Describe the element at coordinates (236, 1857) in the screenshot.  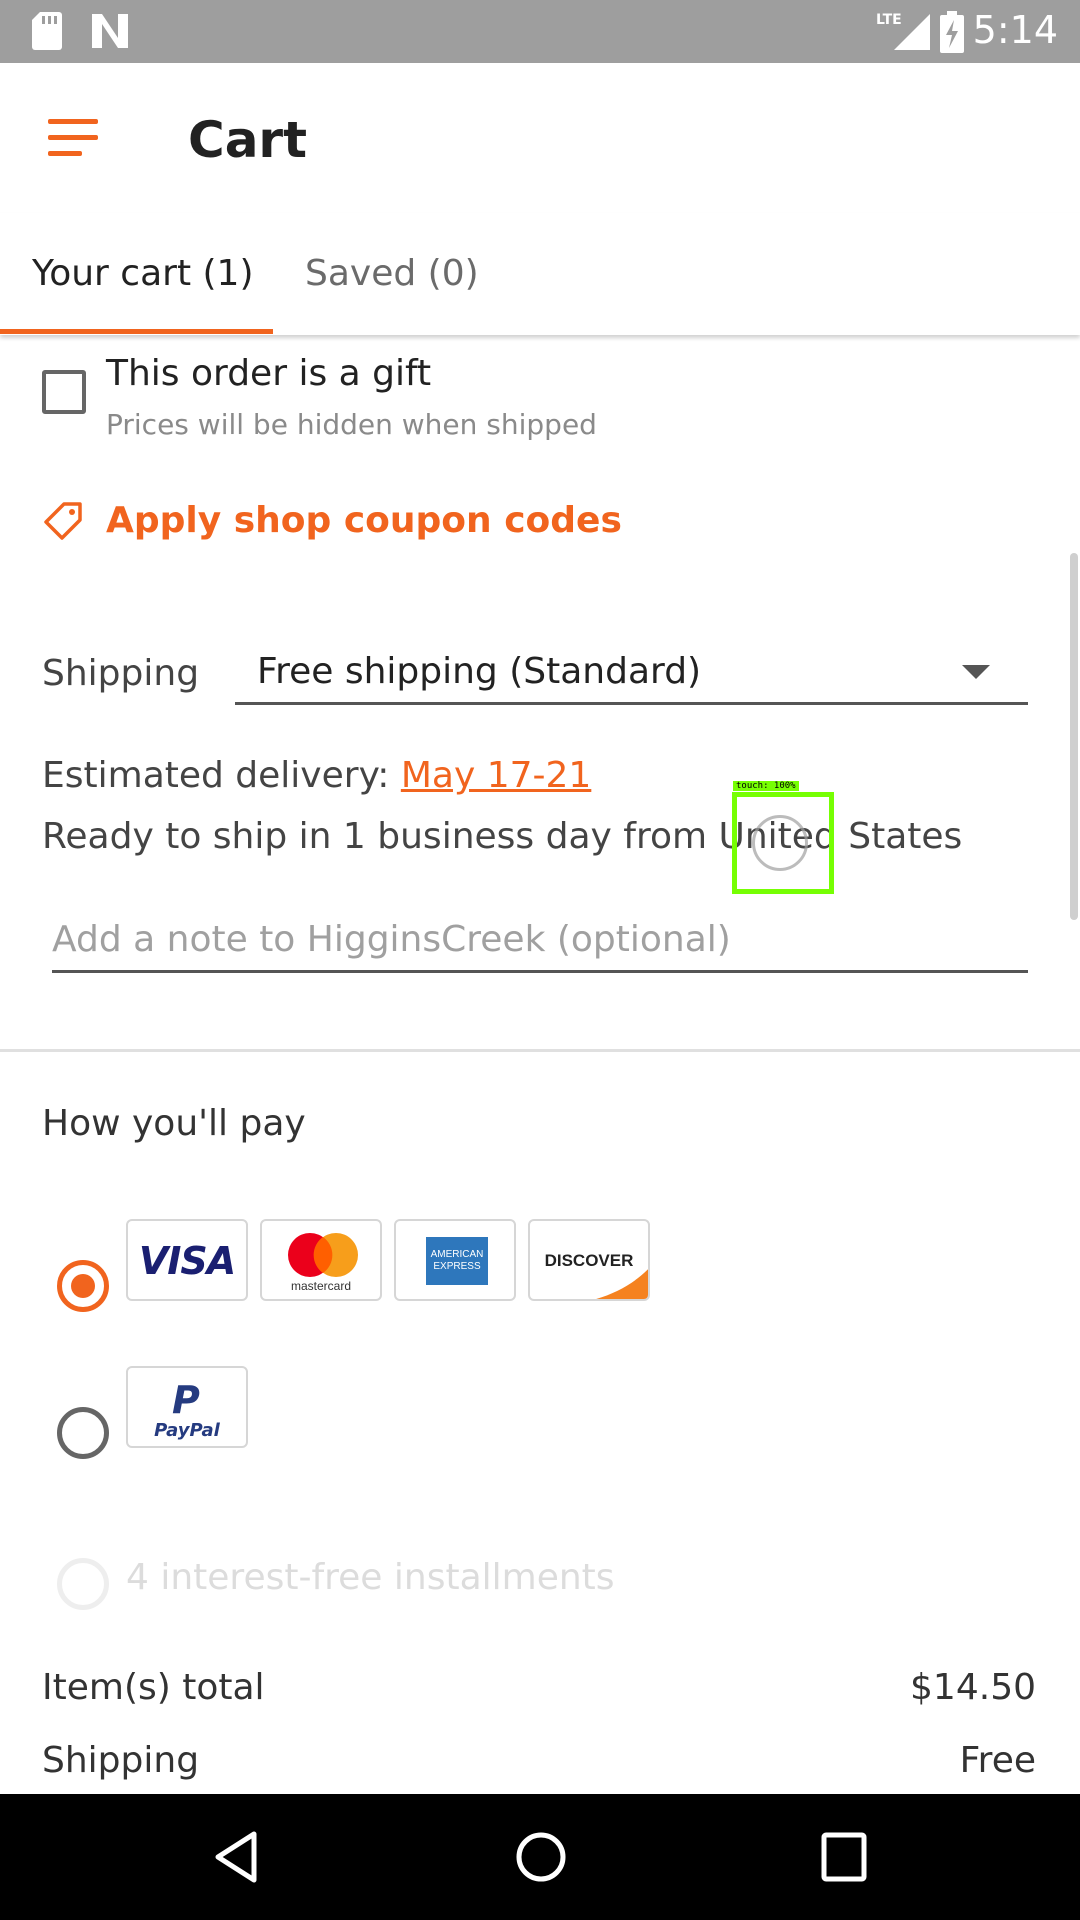
I see `back-icon` at that location.